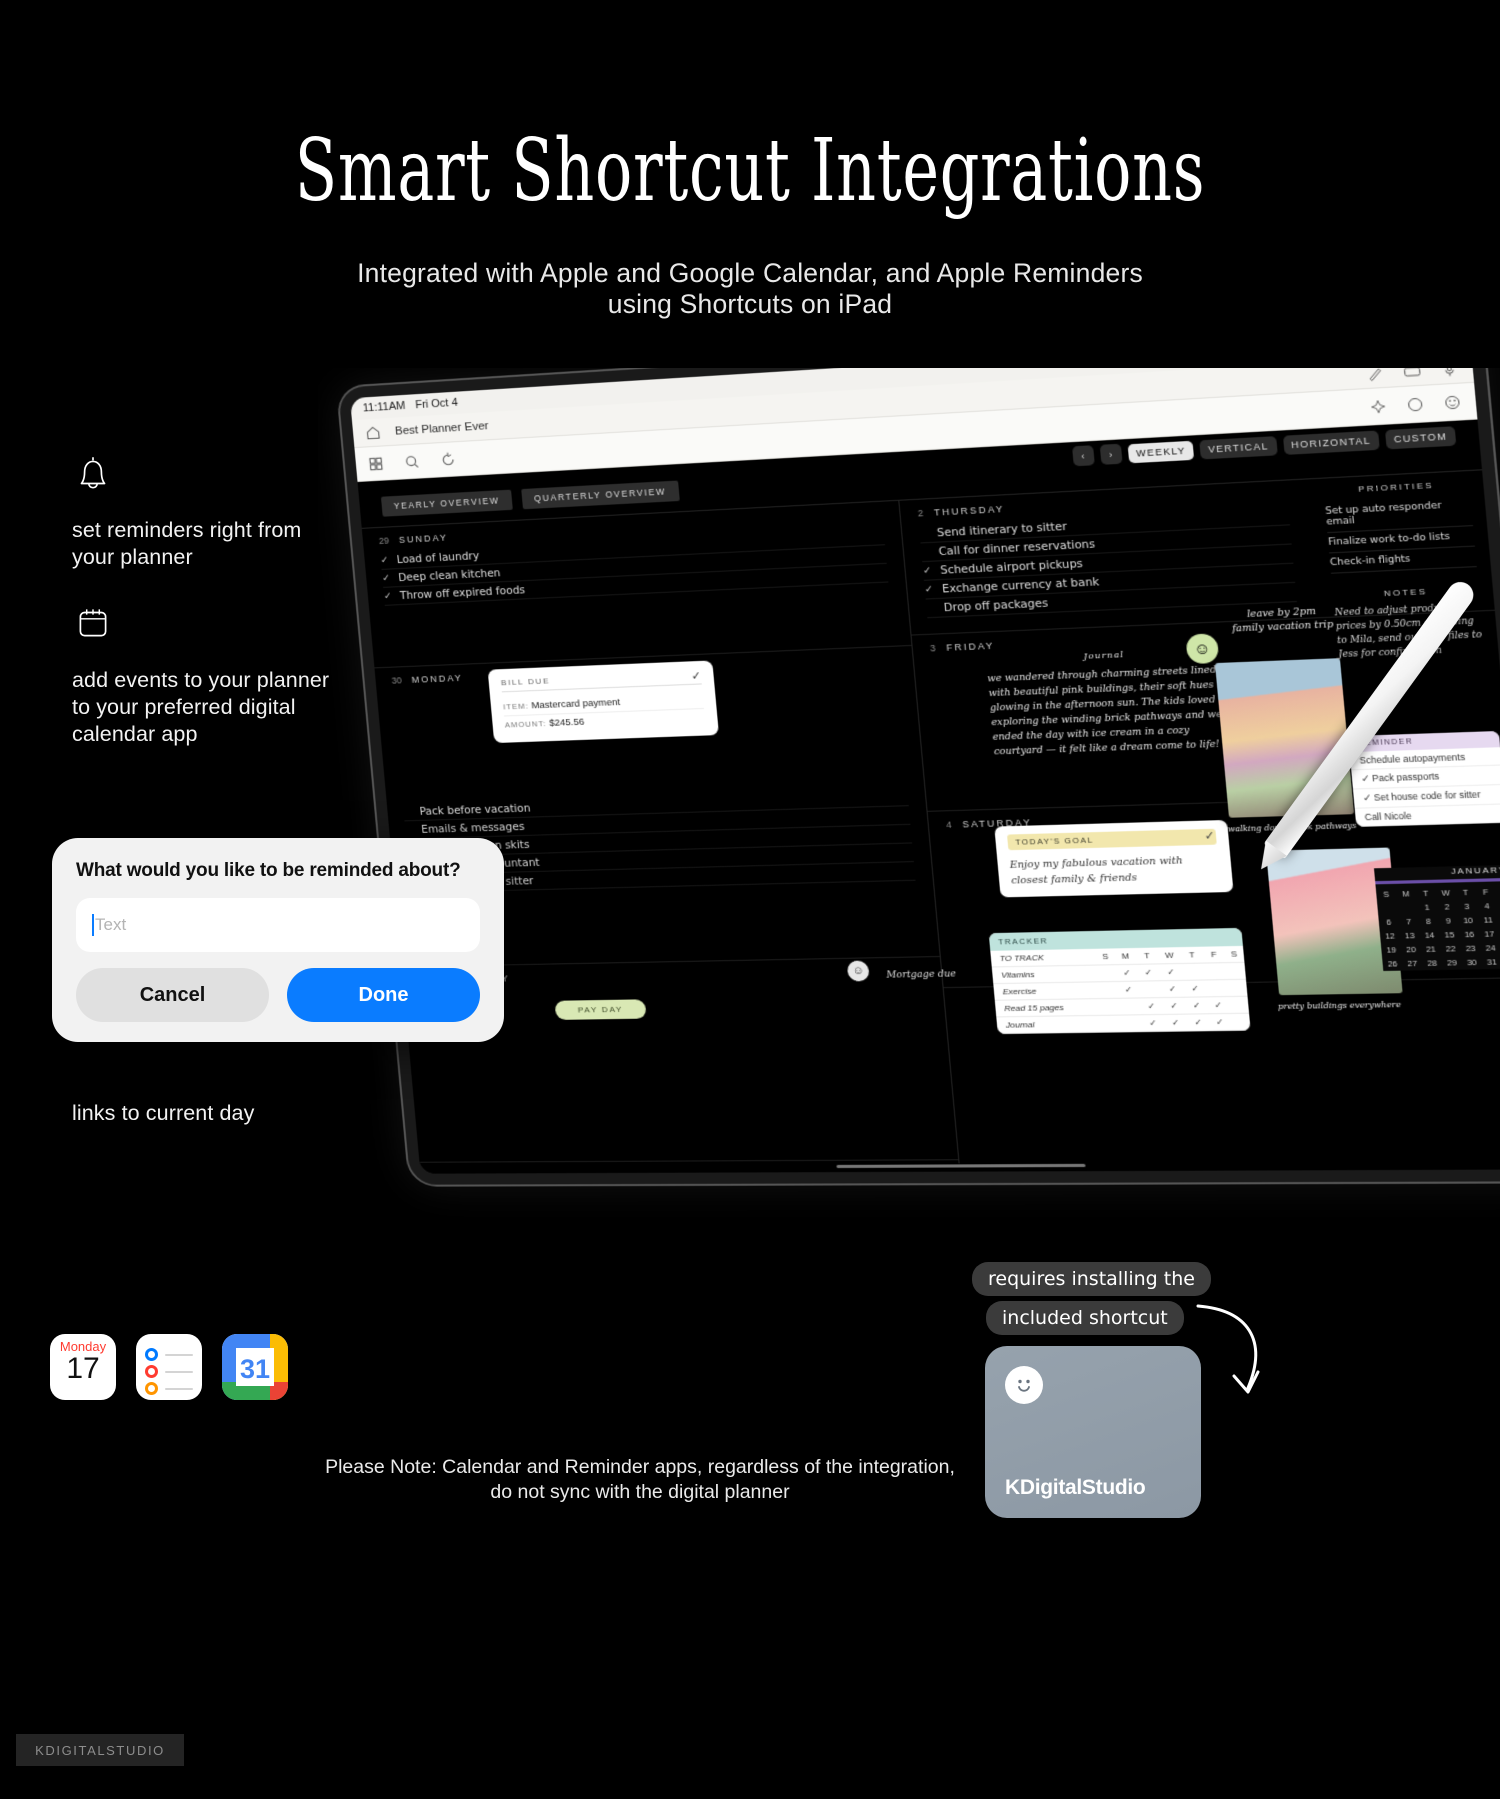 This screenshot has width=1500, height=1799. Describe the element at coordinates (1049, 1024) in the screenshot. I see `tracker-row-label: Journal` at that location.